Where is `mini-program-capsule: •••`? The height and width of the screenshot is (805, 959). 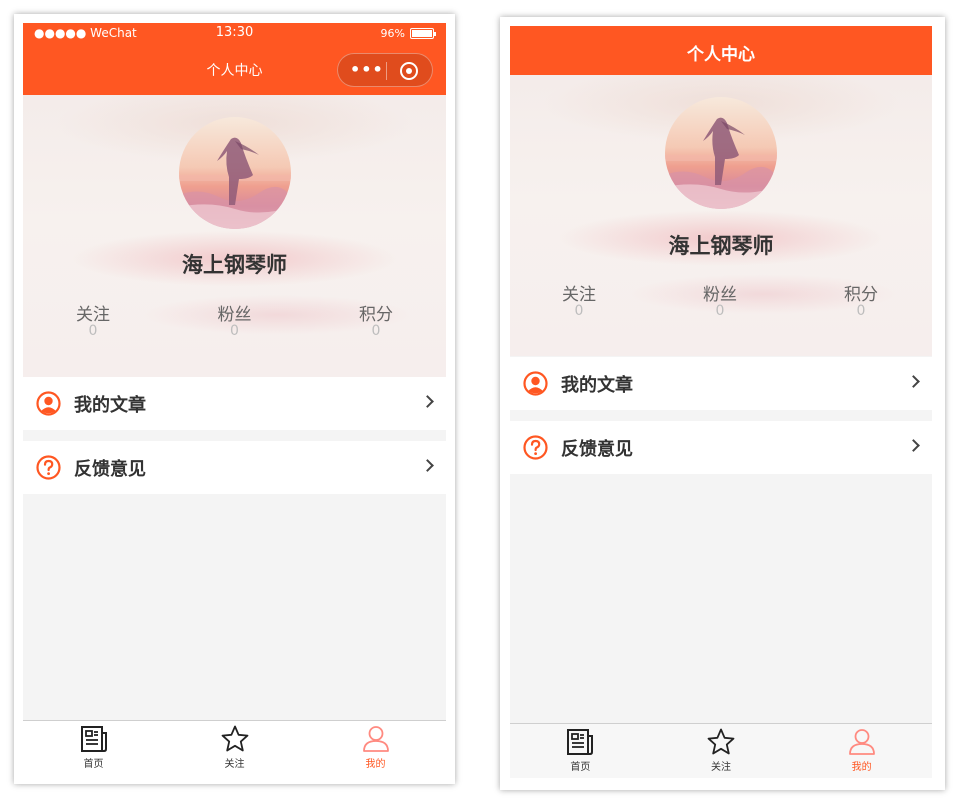
mini-program-capsule: ••• is located at coordinates (385, 70).